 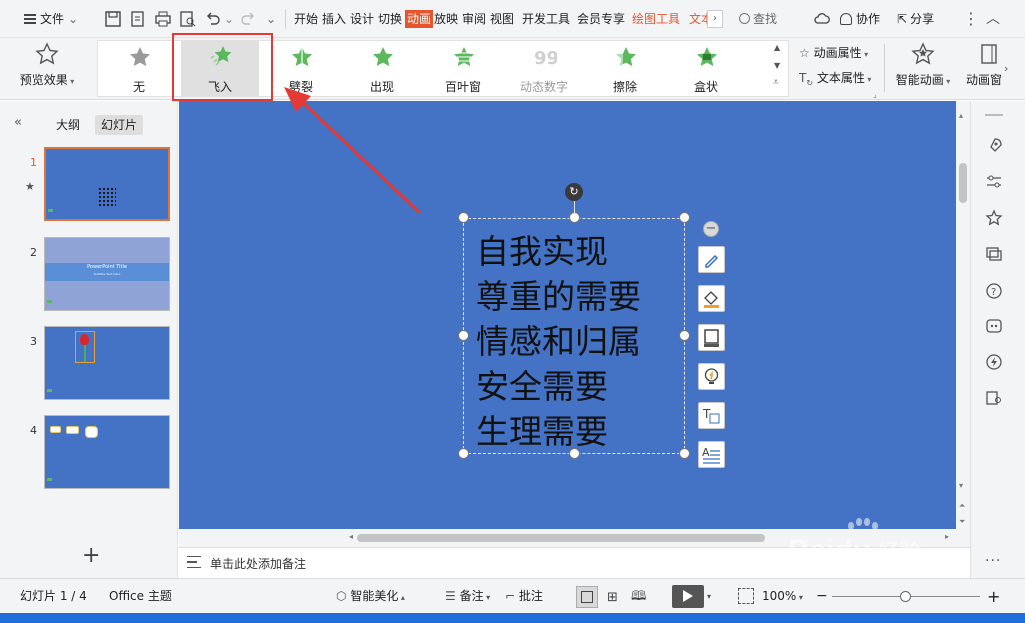 I want to click on play-options-icon: ▾, so click(x=709, y=596).